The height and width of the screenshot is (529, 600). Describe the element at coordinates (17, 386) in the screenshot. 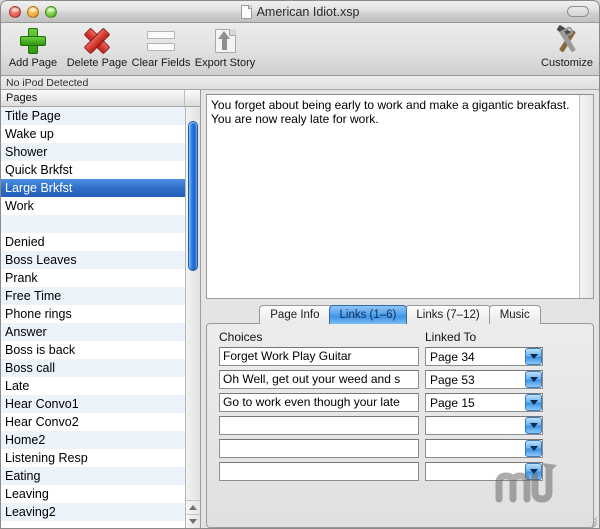

I see `list-item-label: Late` at that location.